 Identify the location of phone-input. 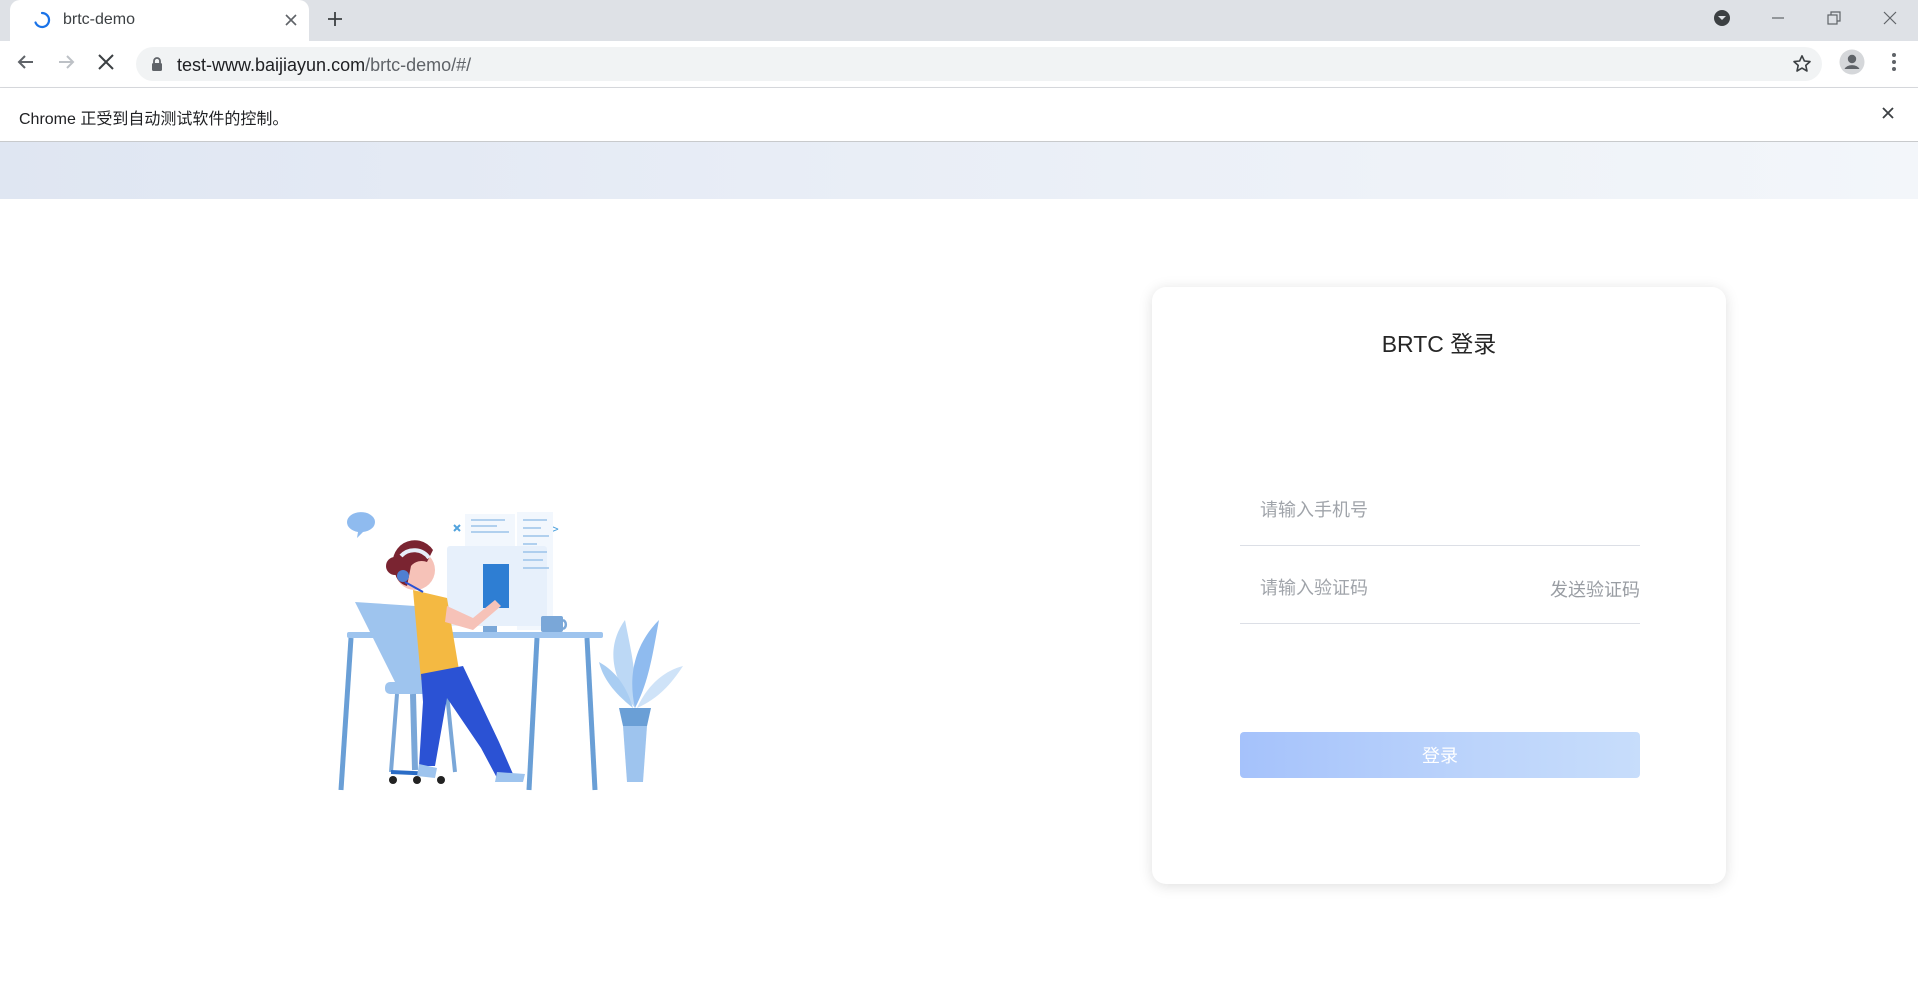
(1390, 510).